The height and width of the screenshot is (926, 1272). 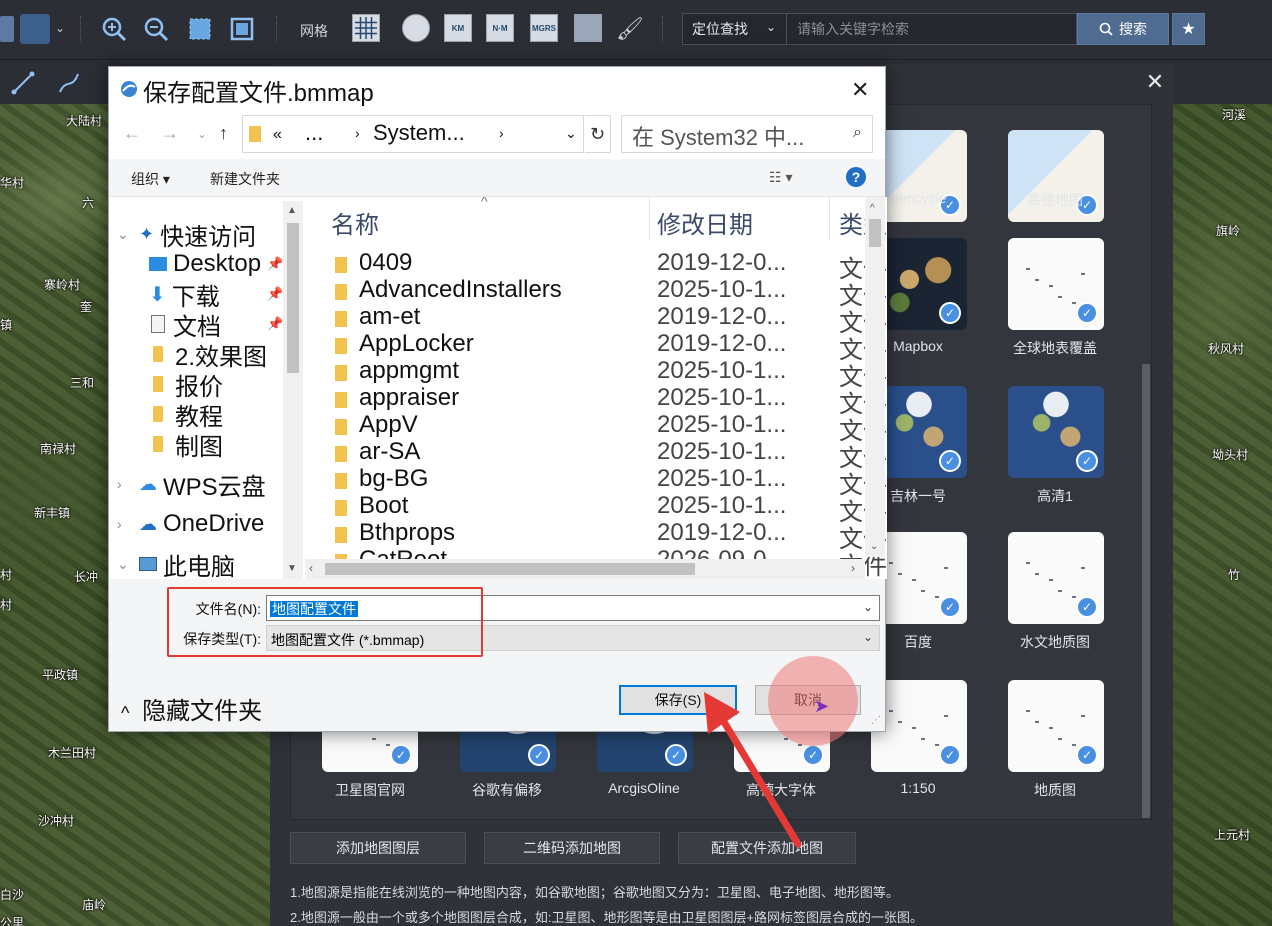 I want to click on breadcrumb-overflow: «, so click(x=277, y=135).